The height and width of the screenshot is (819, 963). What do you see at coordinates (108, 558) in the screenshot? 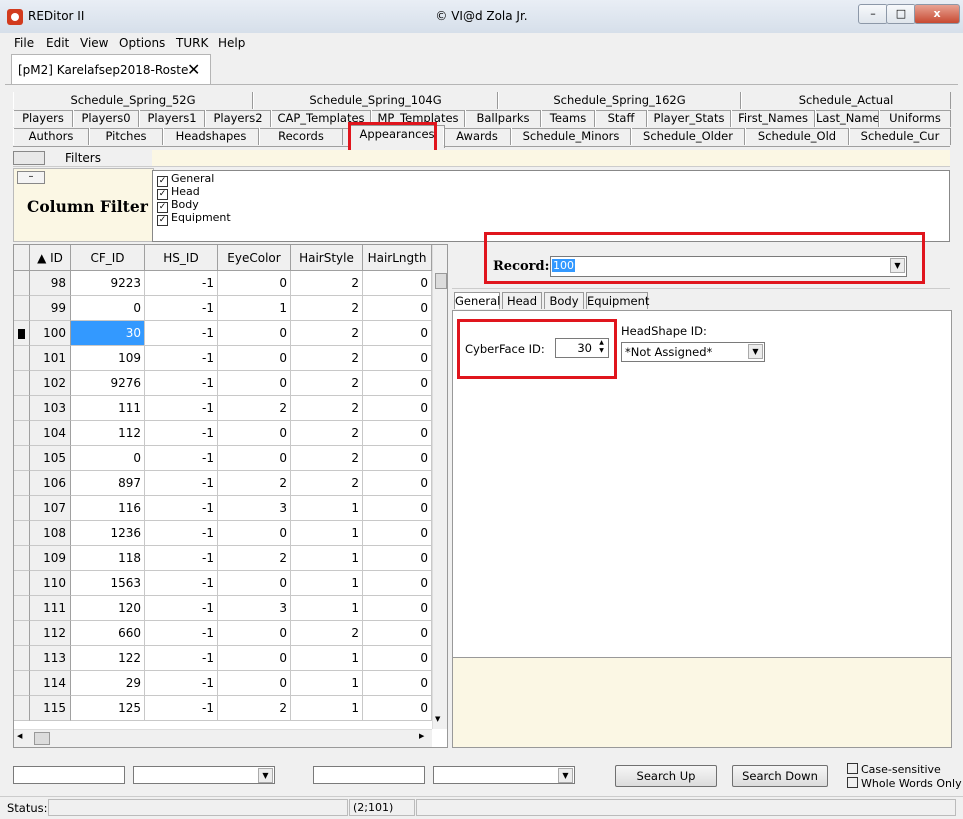
I see `cf-id-cell: 118` at bounding box center [108, 558].